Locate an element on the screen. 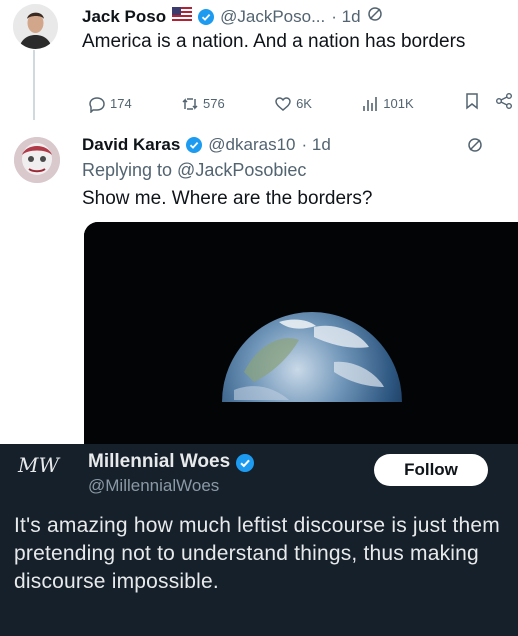 The image size is (518, 636). author-handle: @MillennialWoes is located at coordinates (153, 486).